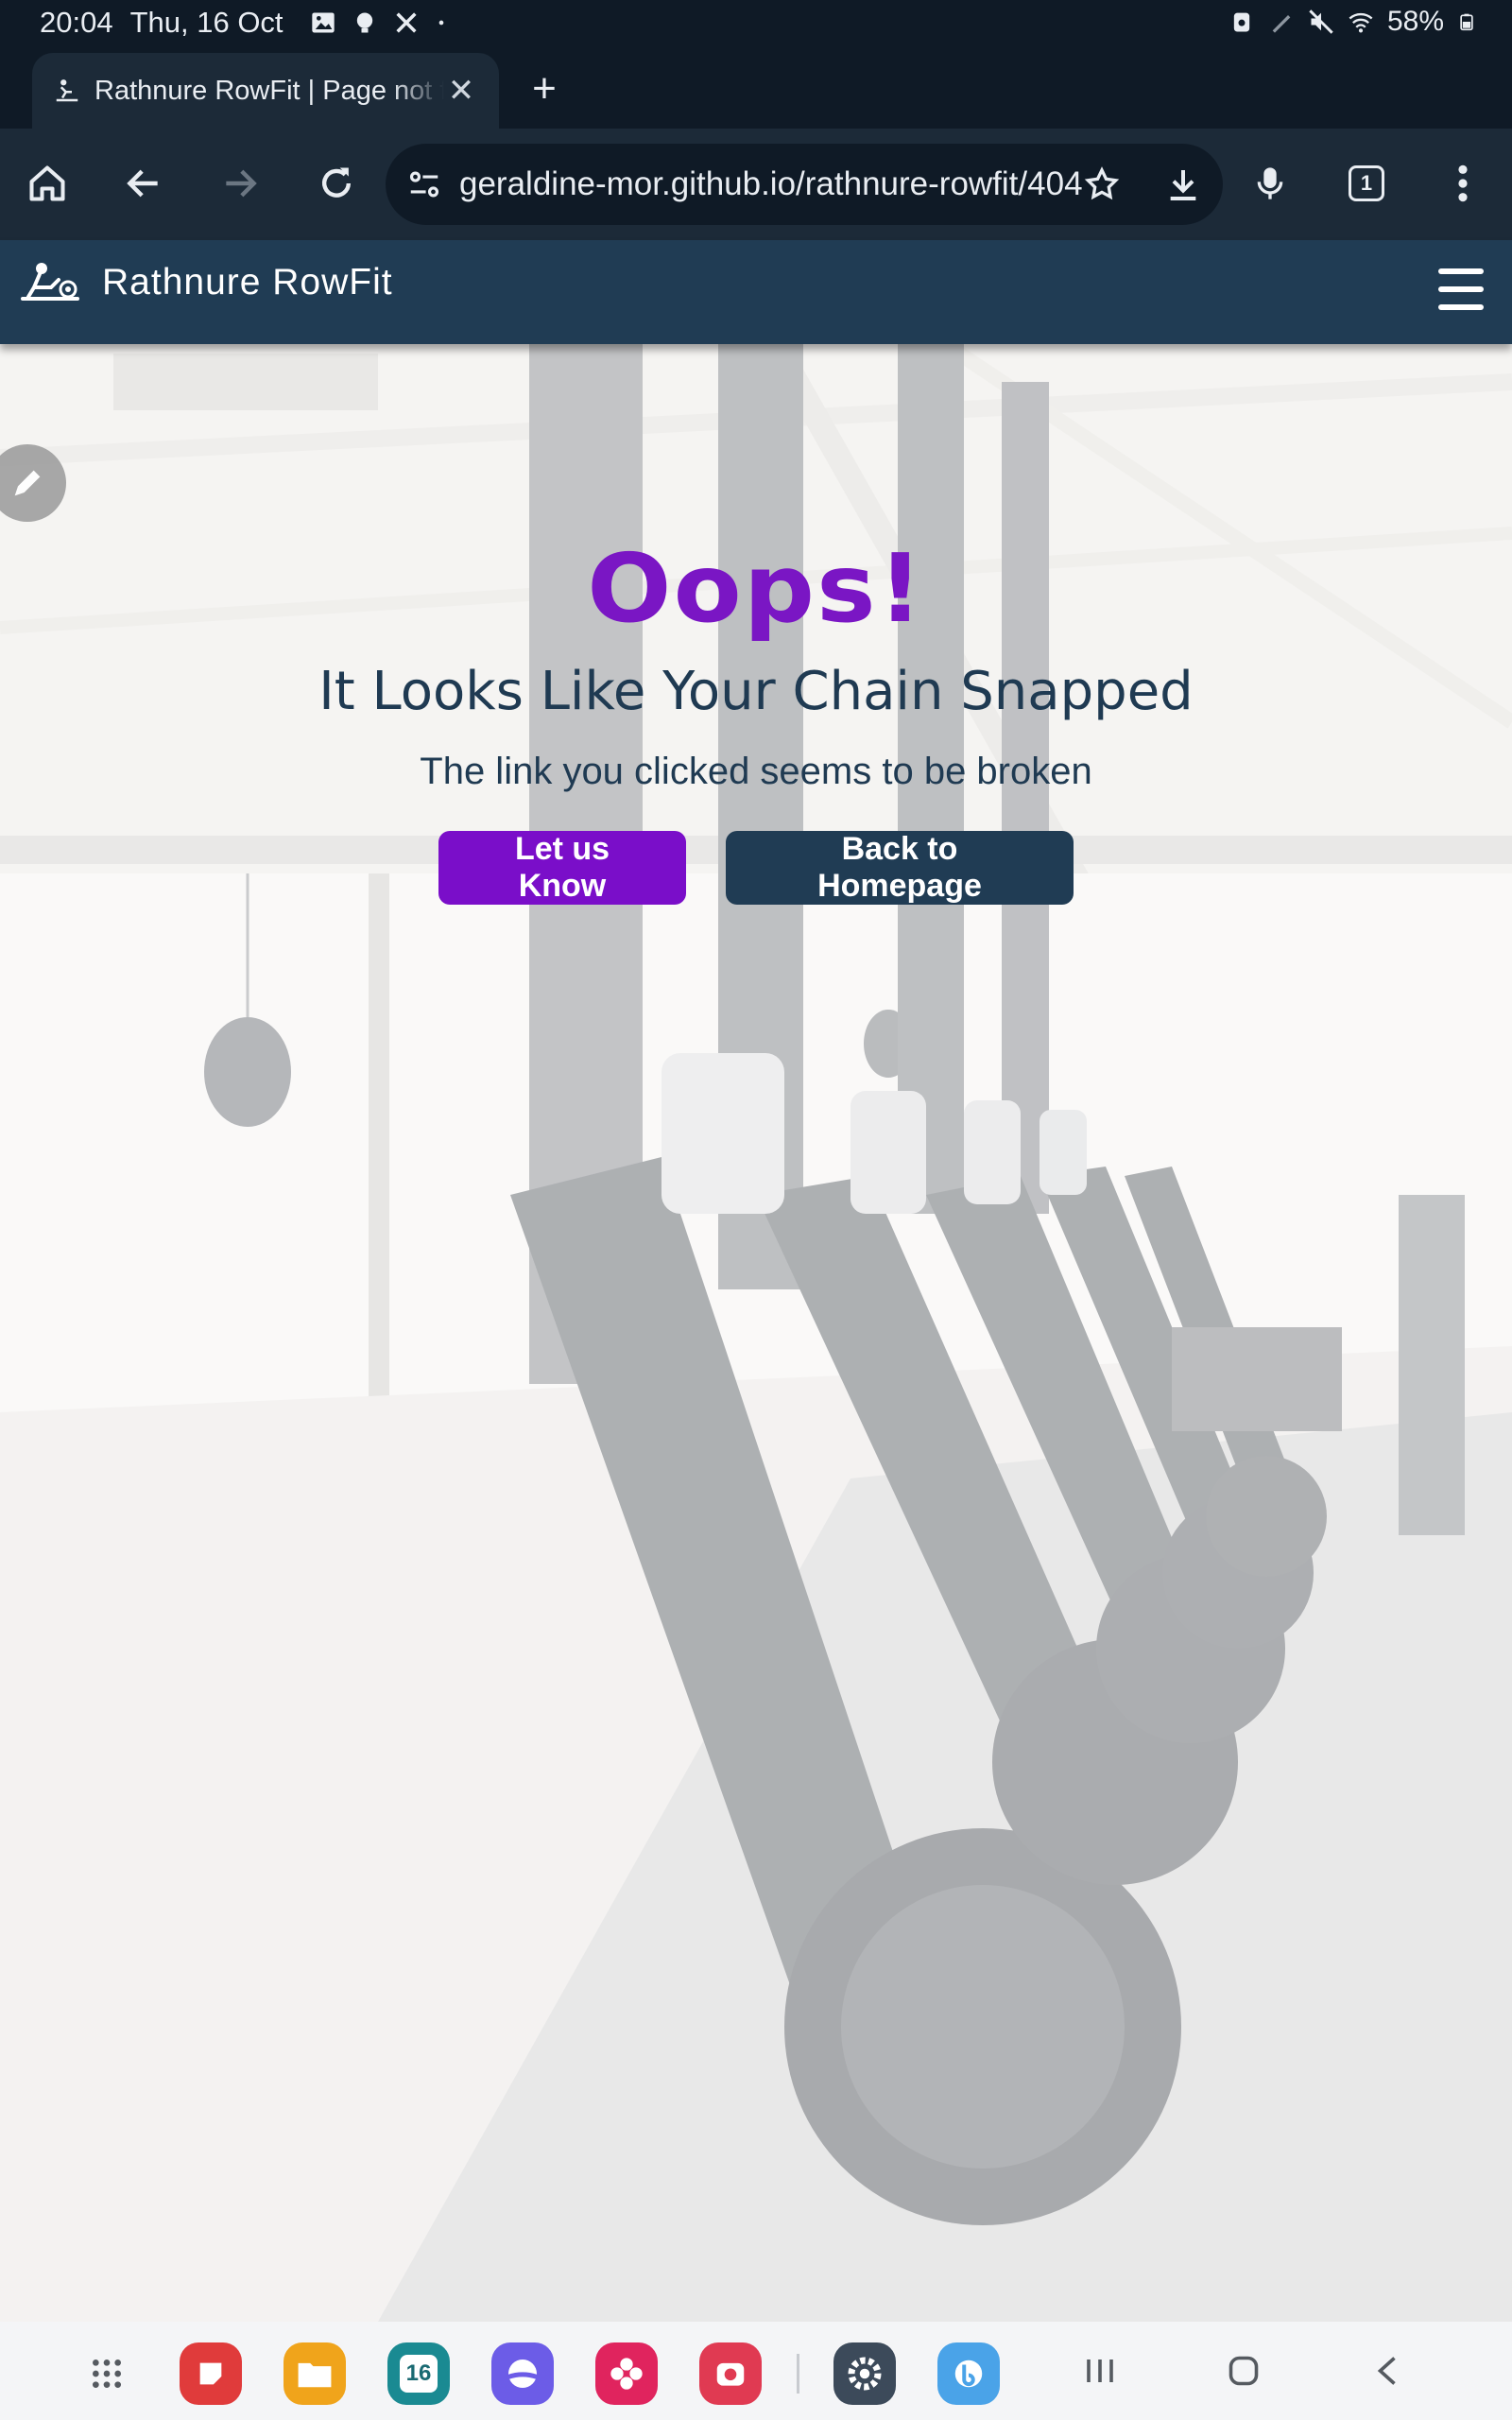 The width and height of the screenshot is (1512, 2420). I want to click on bulb-icon, so click(364, 22).